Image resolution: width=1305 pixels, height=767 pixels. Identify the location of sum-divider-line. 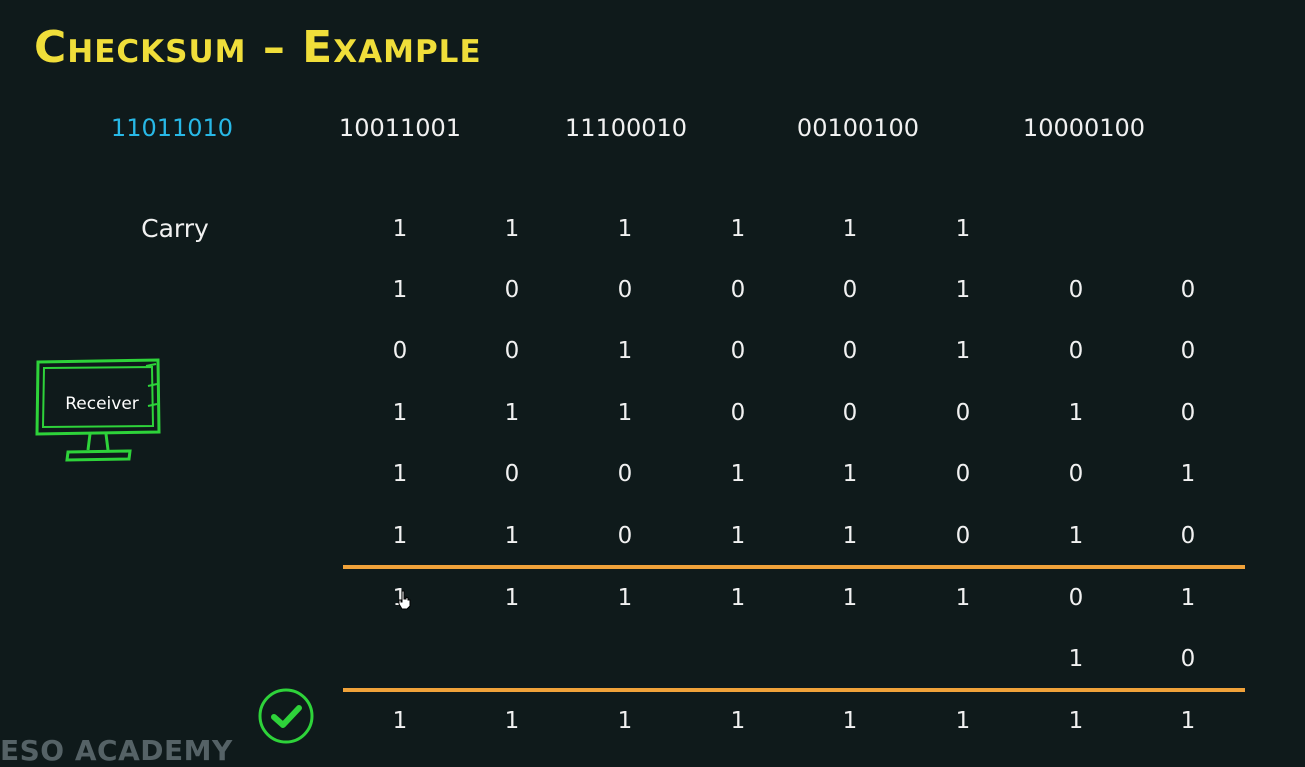
(794, 567).